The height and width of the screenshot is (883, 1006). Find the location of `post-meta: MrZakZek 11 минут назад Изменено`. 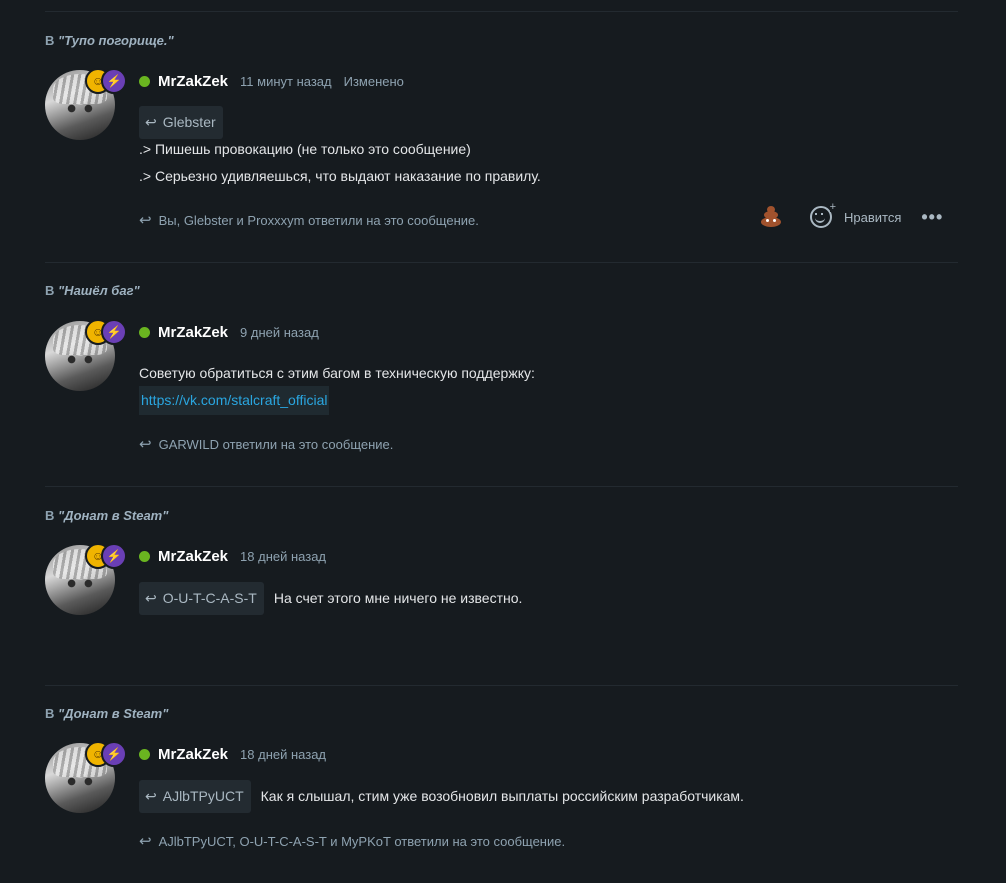

post-meta: MrZakZek 11 минут назад Изменено is located at coordinates (271, 81).